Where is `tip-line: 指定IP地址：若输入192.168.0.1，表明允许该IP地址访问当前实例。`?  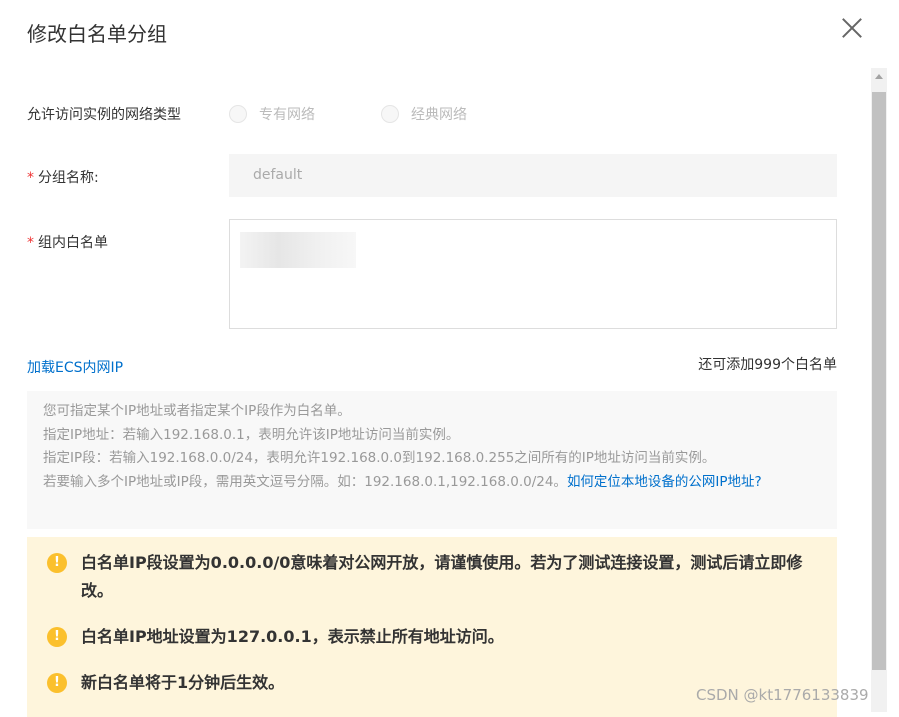 tip-line: 指定IP地址：若输入192.168.0.1，表明允许该IP地址访问当前实例。 is located at coordinates (251, 434).